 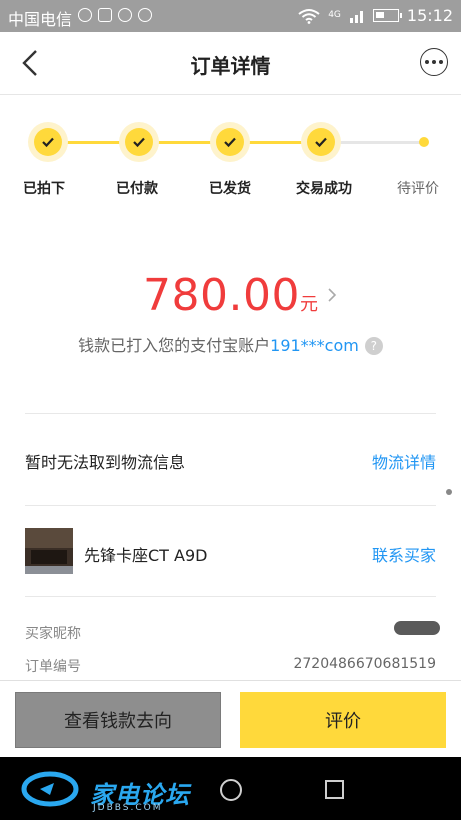 What do you see at coordinates (230, 16) in the screenshot?
I see `status-bar: 中国电信 4G 15:12` at bounding box center [230, 16].